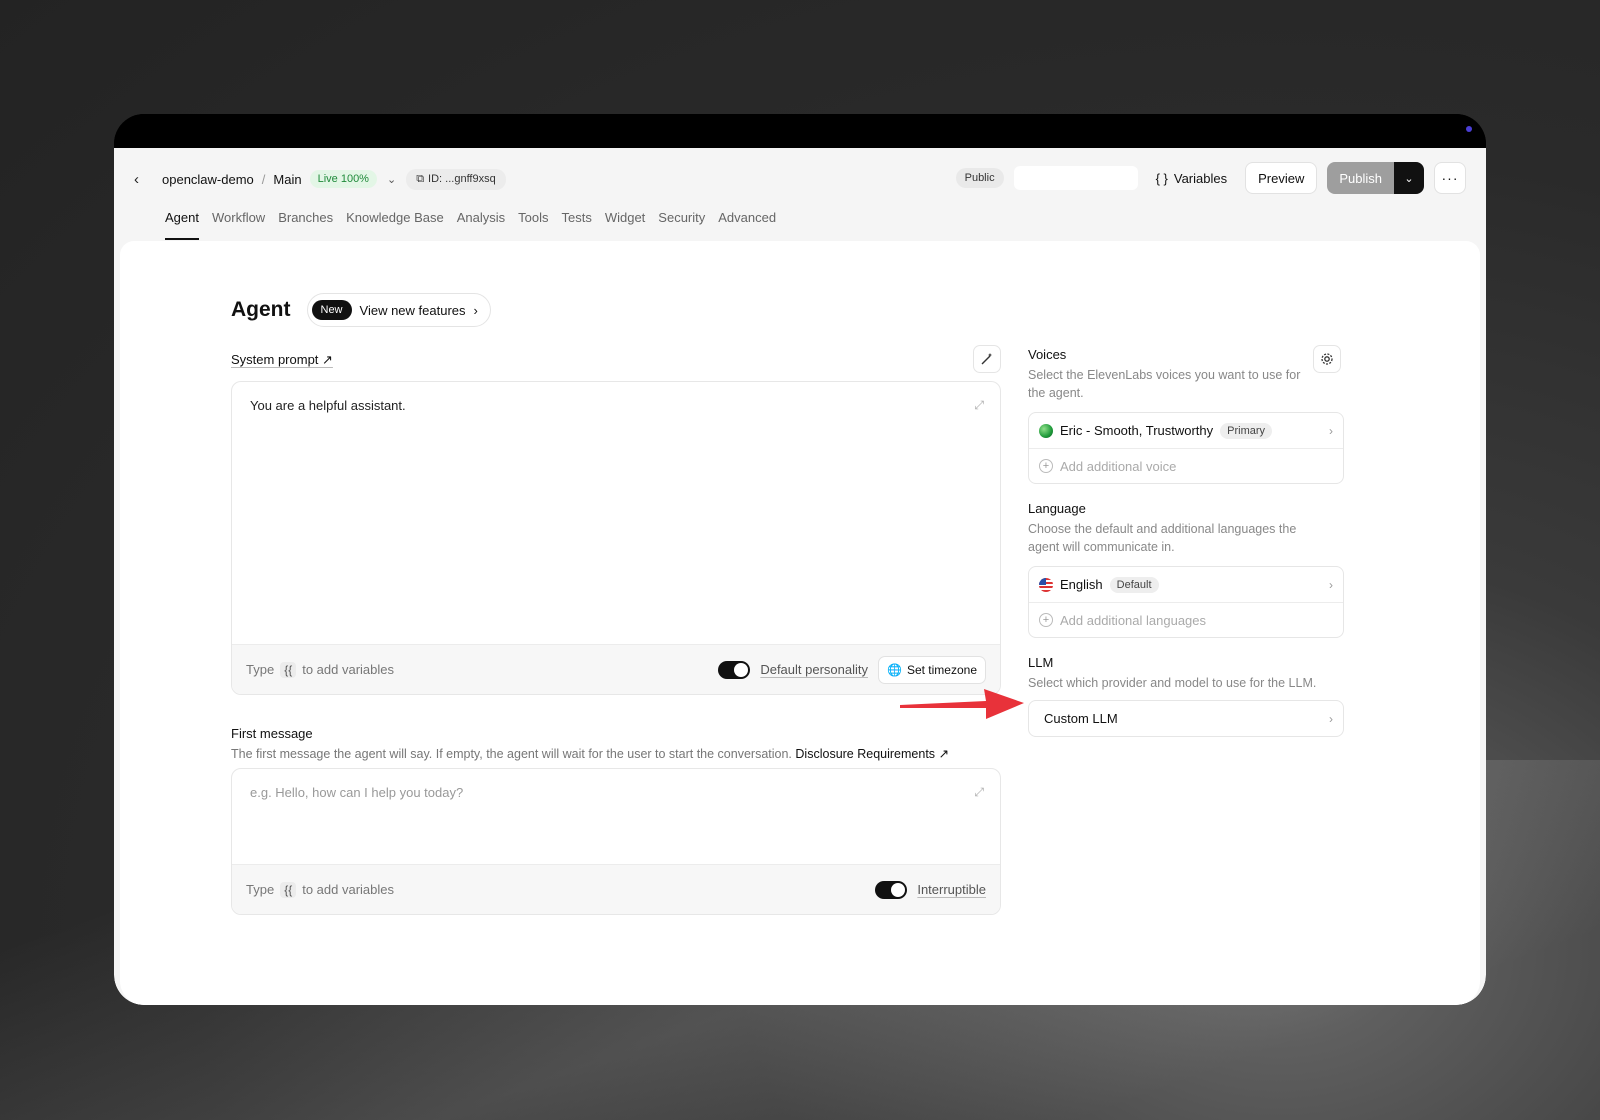 This screenshot has height=1120, width=1600. I want to click on publish-dropdown-chevron-icon: ⌄, so click(1409, 178).